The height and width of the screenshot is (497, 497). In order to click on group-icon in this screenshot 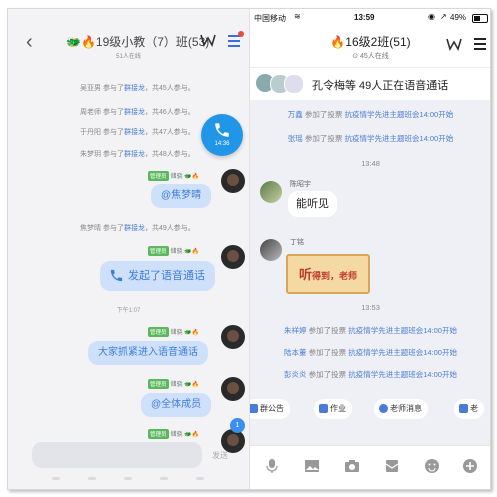, I will do `click(463, 408)`.